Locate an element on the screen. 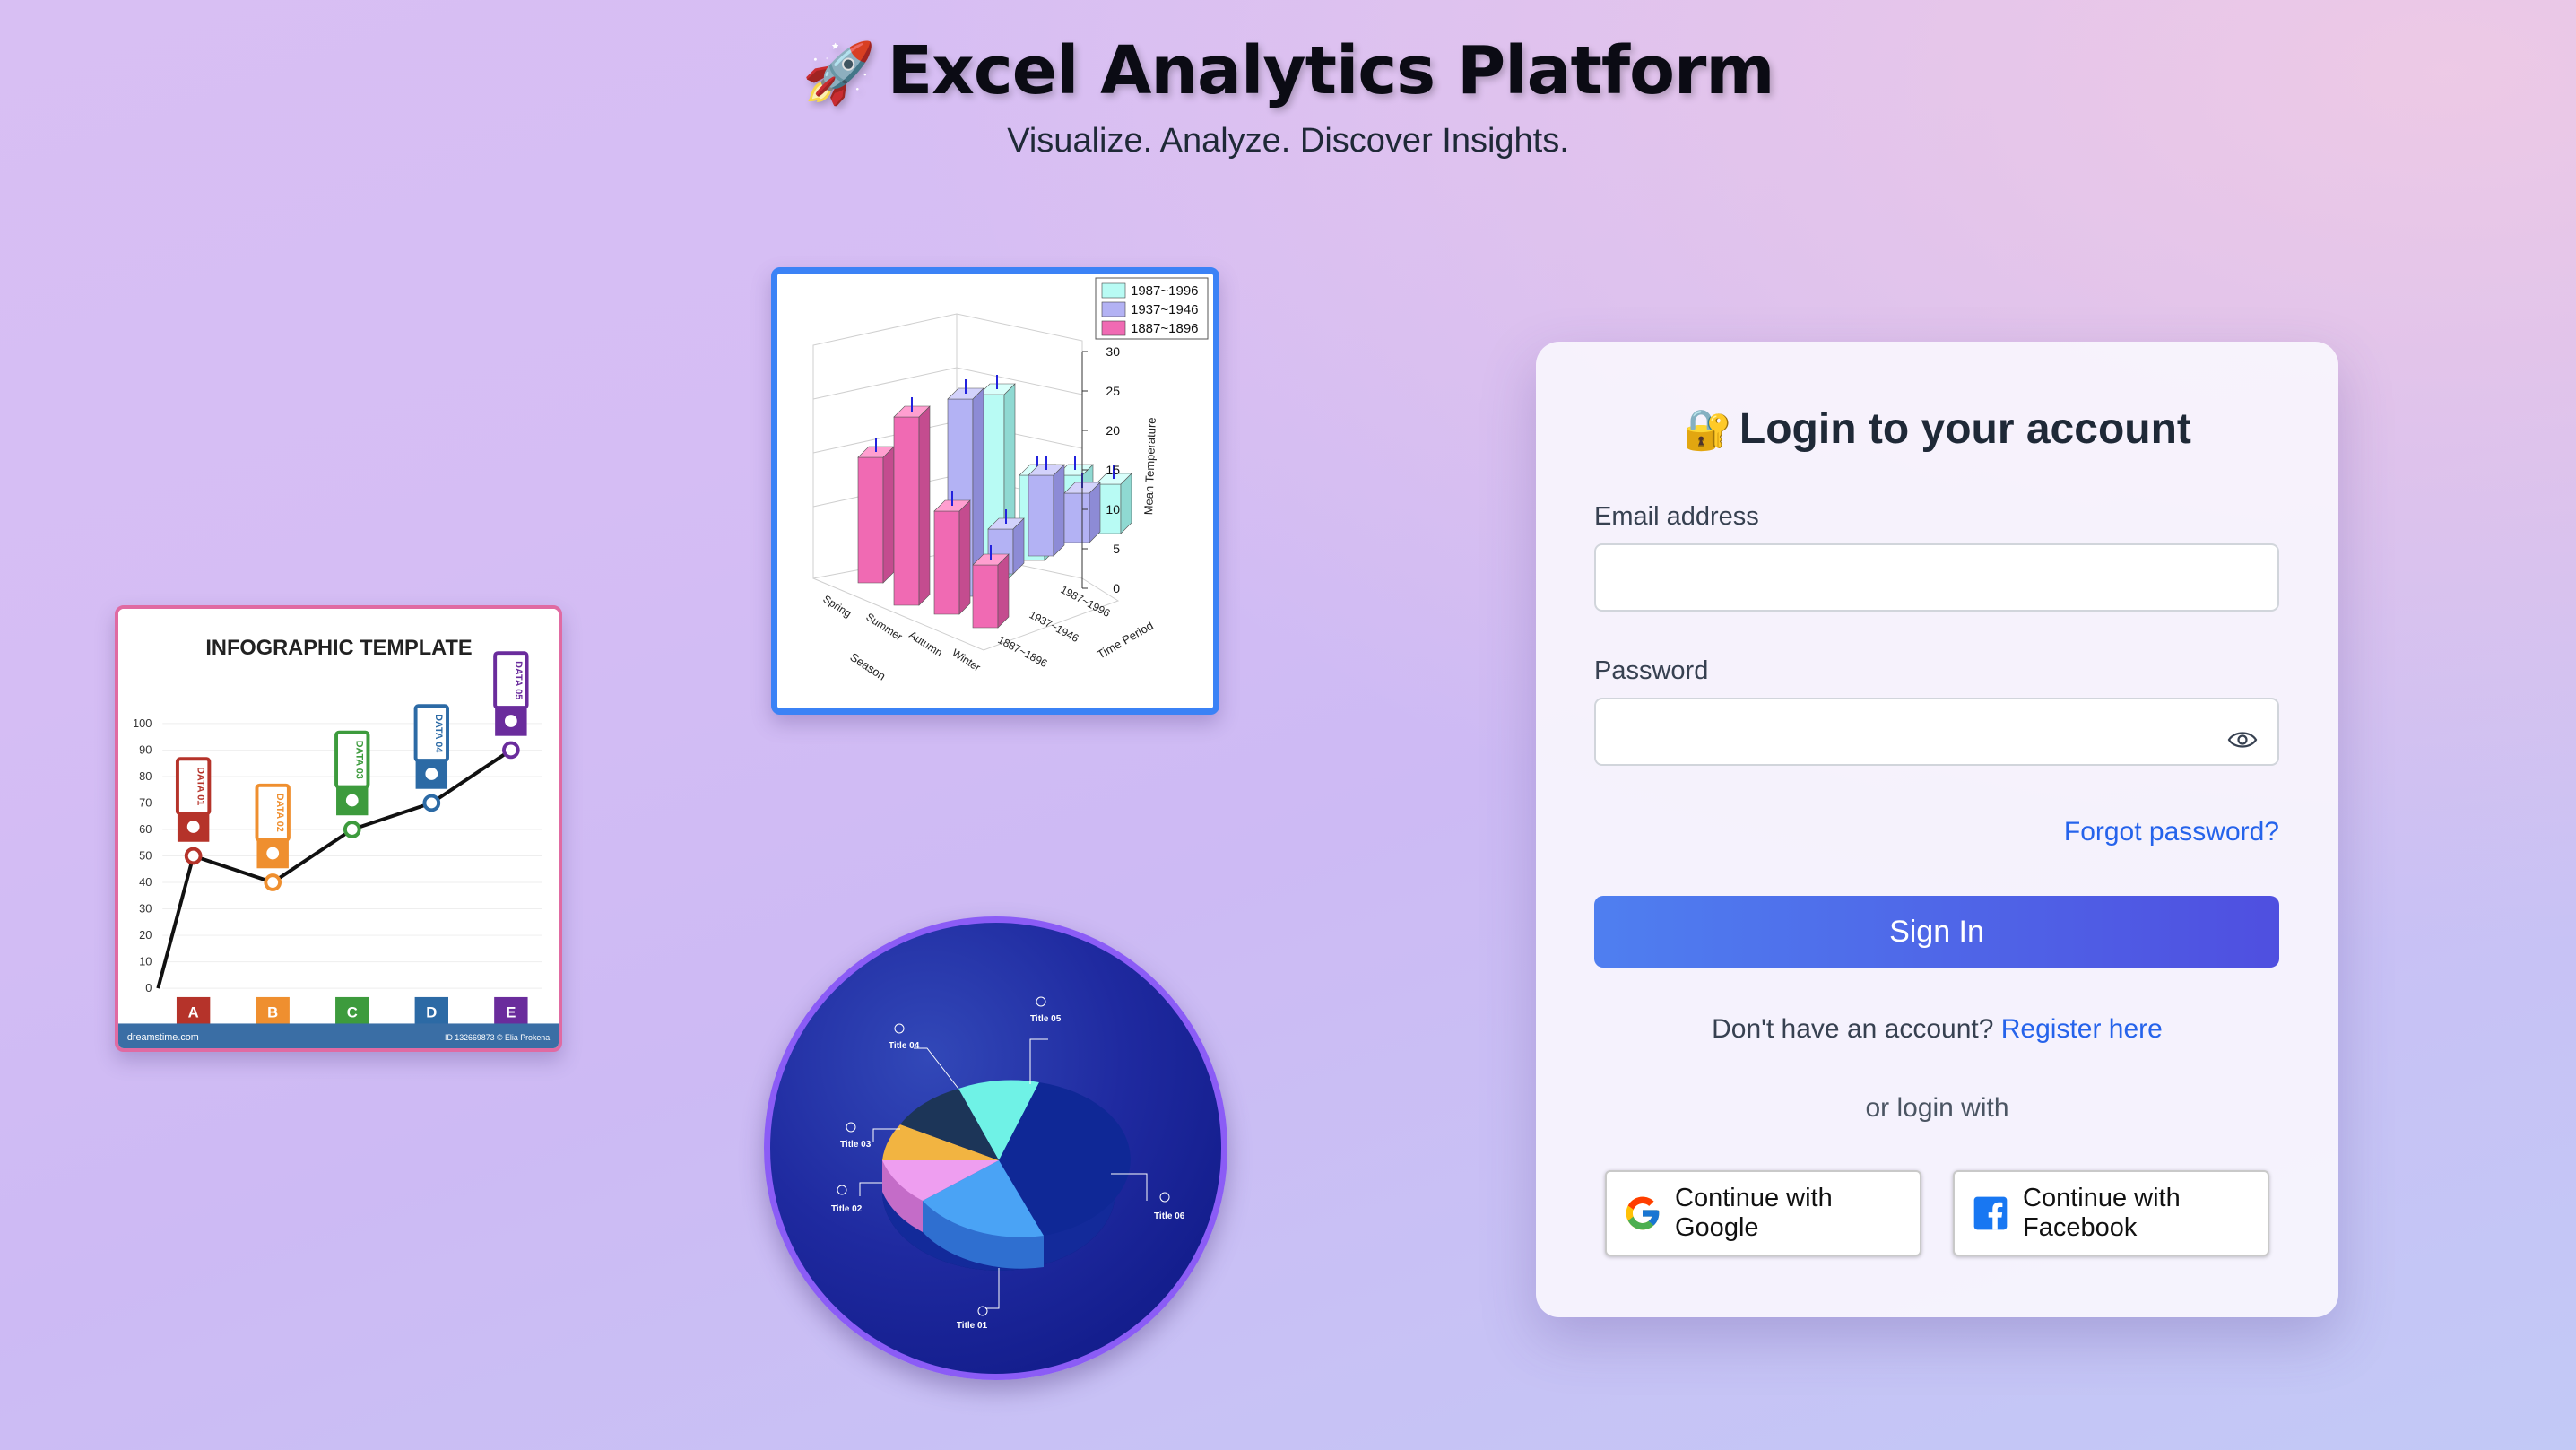  pie-label: Title 02 is located at coordinates (847, 1209).